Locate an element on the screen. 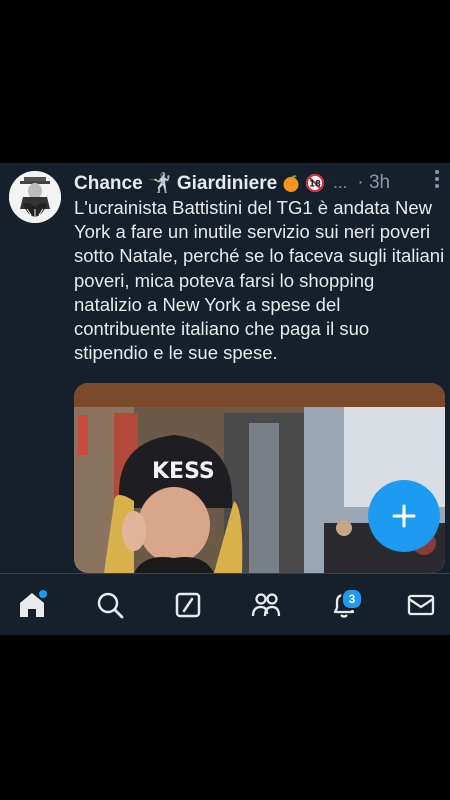 This screenshot has width=450, height=800. nav-search is located at coordinates (110, 605).